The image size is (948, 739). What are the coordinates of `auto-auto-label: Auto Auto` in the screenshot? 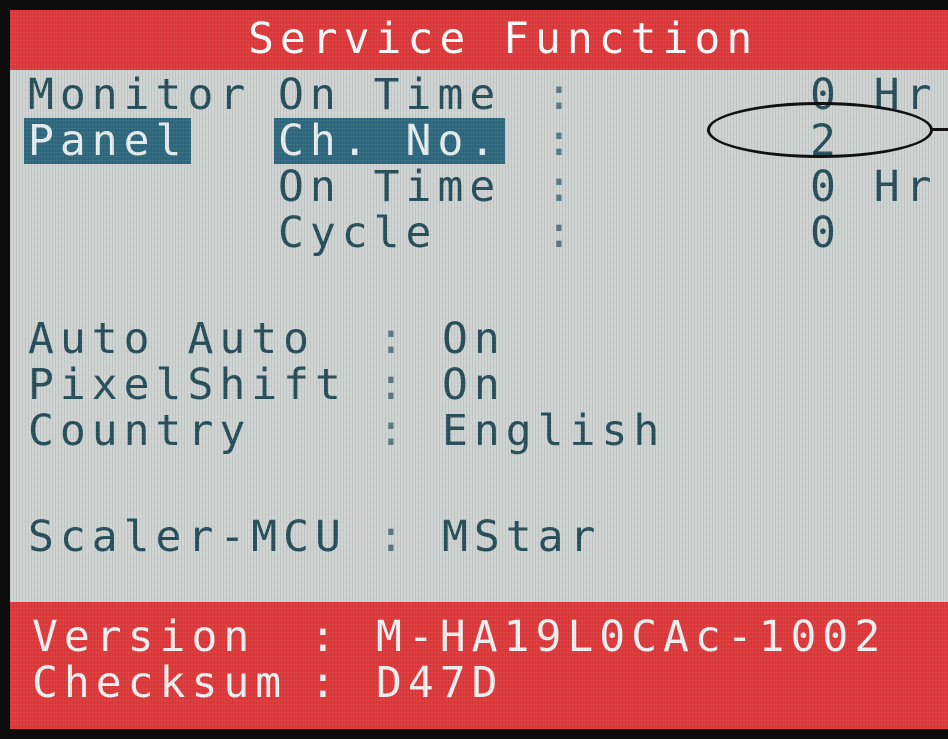 It's located at (171, 339).